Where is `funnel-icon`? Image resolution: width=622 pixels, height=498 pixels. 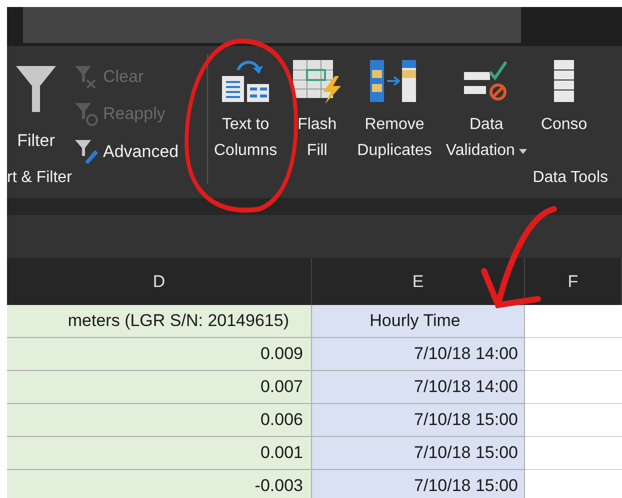
funnel-icon is located at coordinates (36, 89).